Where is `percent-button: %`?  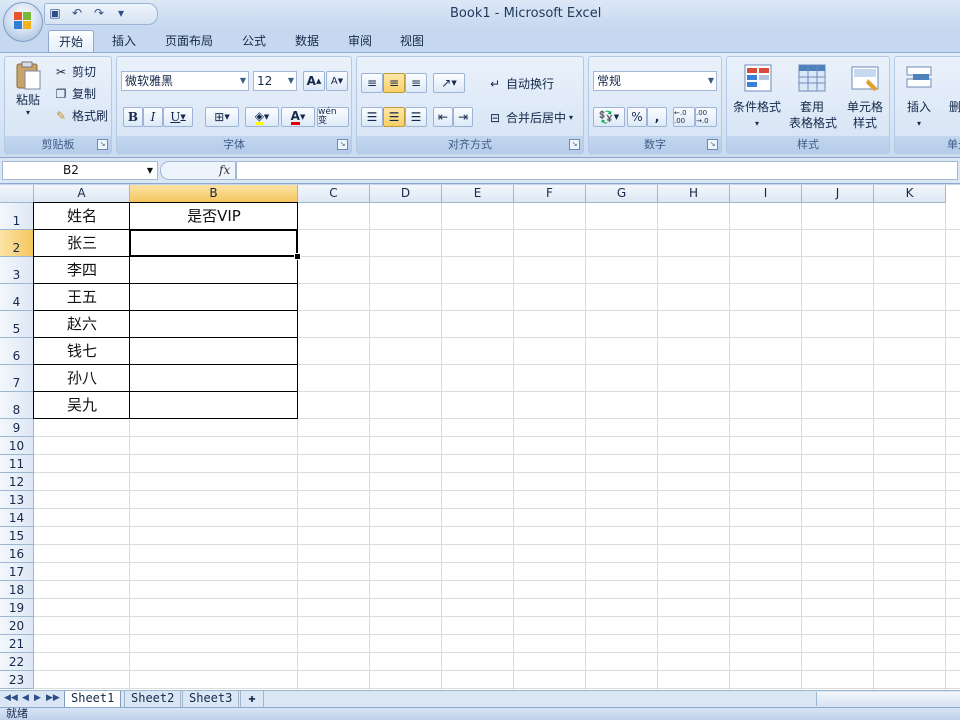 percent-button: % is located at coordinates (637, 117).